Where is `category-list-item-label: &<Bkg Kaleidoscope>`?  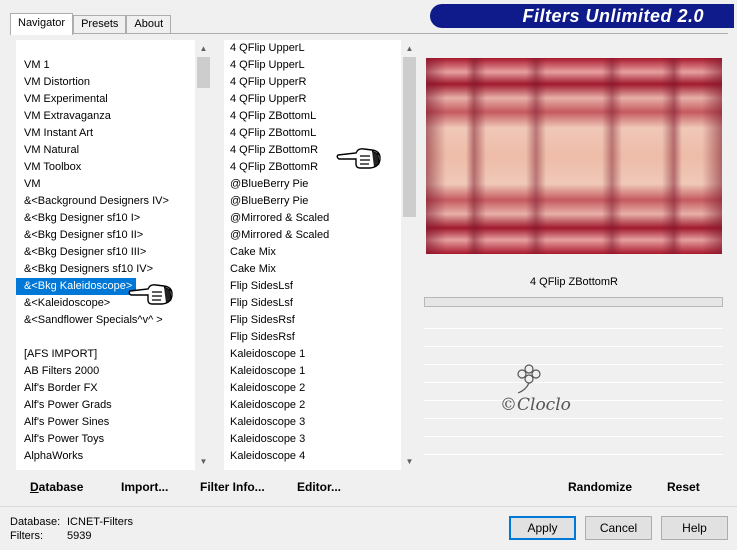 category-list-item-label: &<Bkg Kaleidoscope> is located at coordinates (76, 286).